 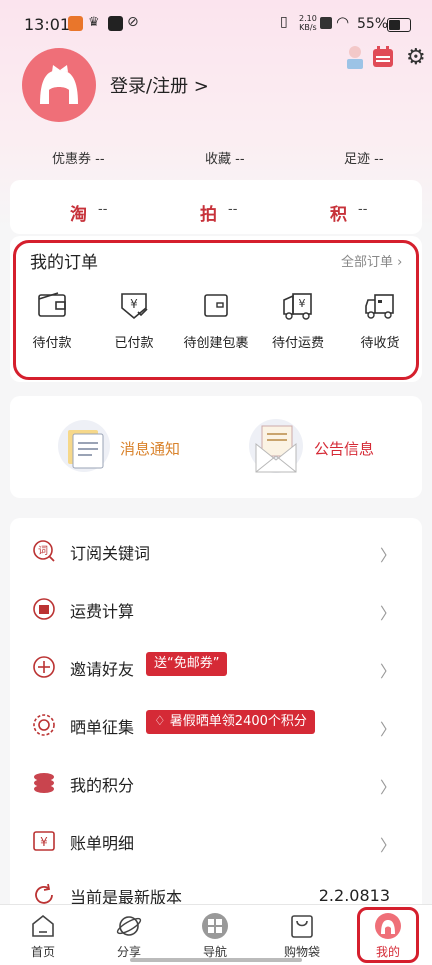 What do you see at coordinates (383, 57) in the screenshot?
I see `checkin-calendar-icon` at bounding box center [383, 57].